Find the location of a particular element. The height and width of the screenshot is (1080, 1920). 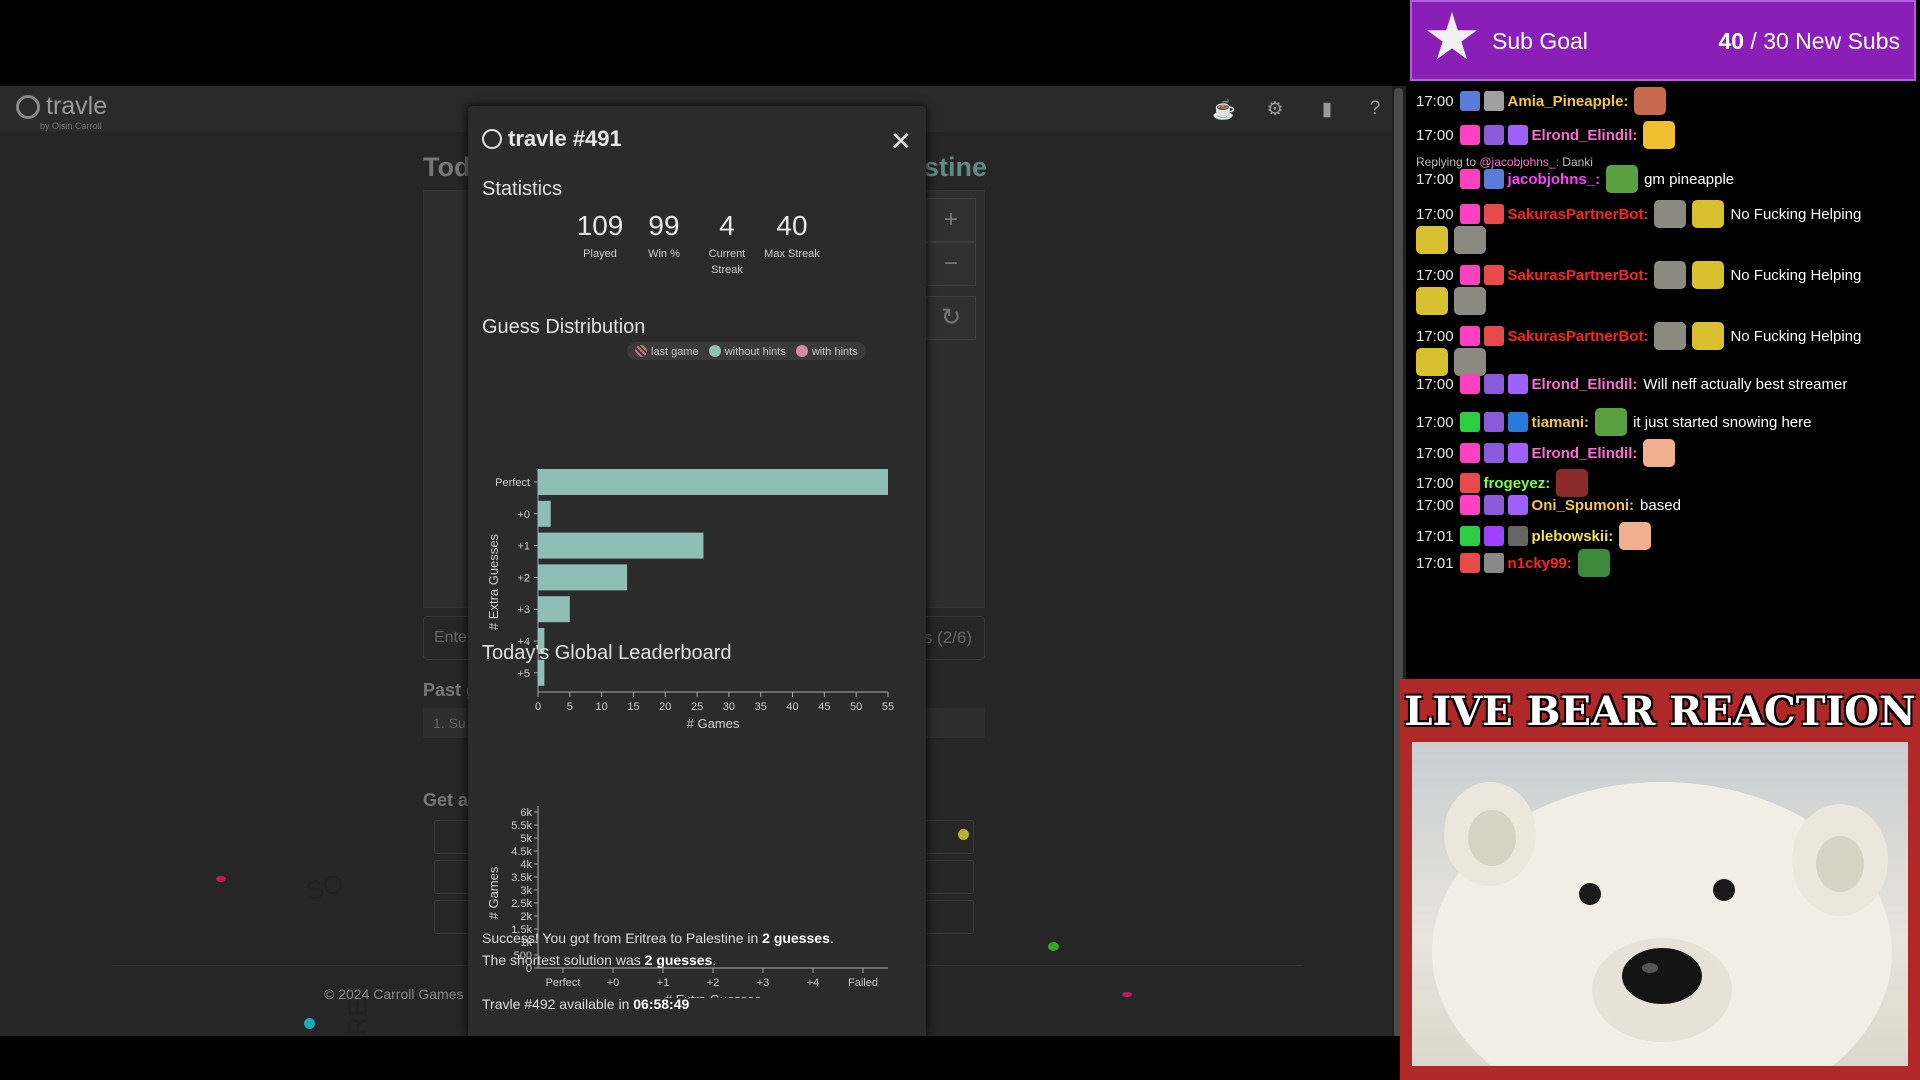

y-tick-label: 3.5k is located at coordinates (521, 878).